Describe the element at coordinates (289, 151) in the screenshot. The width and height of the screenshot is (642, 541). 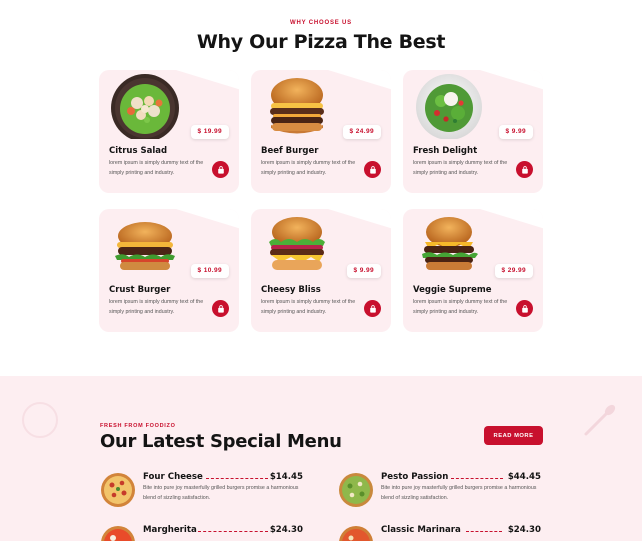
I see `card-title: Beef Burger` at that location.